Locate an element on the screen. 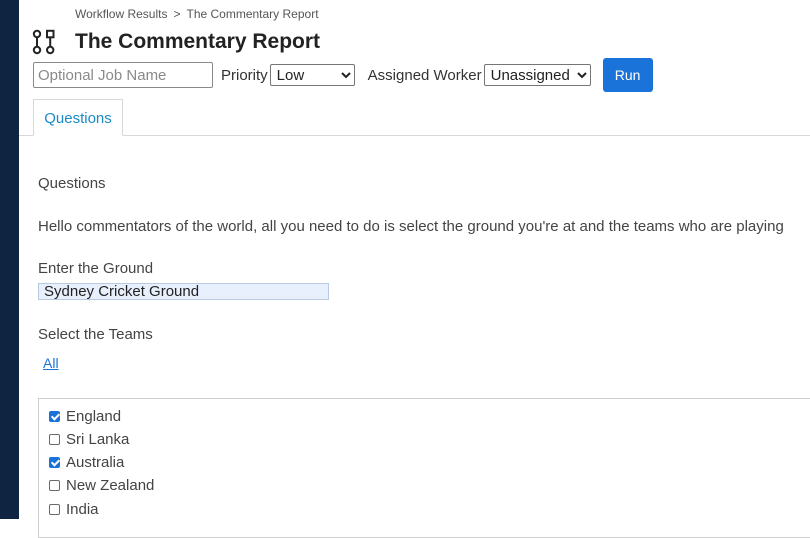 The width and height of the screenshot is (810, 538). team-label: England is located at coordinates (94, 416).